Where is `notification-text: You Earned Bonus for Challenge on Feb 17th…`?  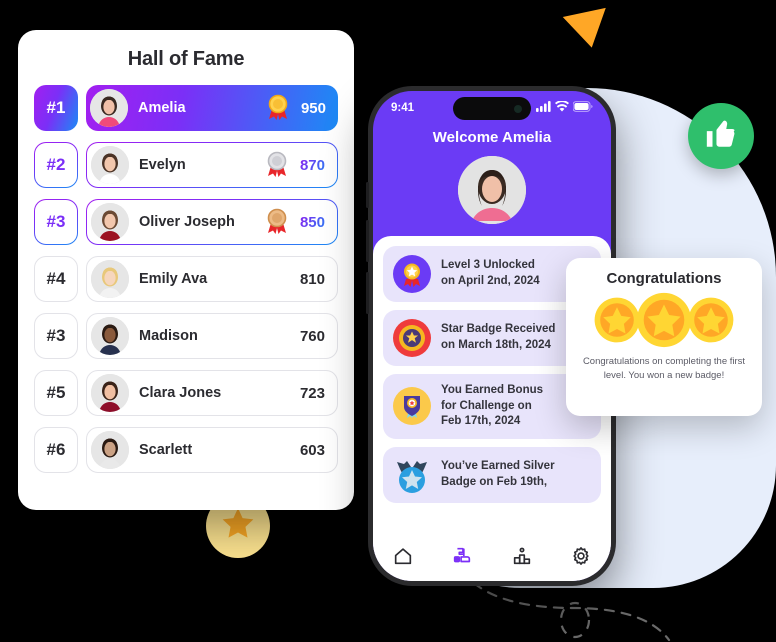 notification-text: You Earned Bonus for Challenge on Feb 17th… is located at coordinates (492, 406).